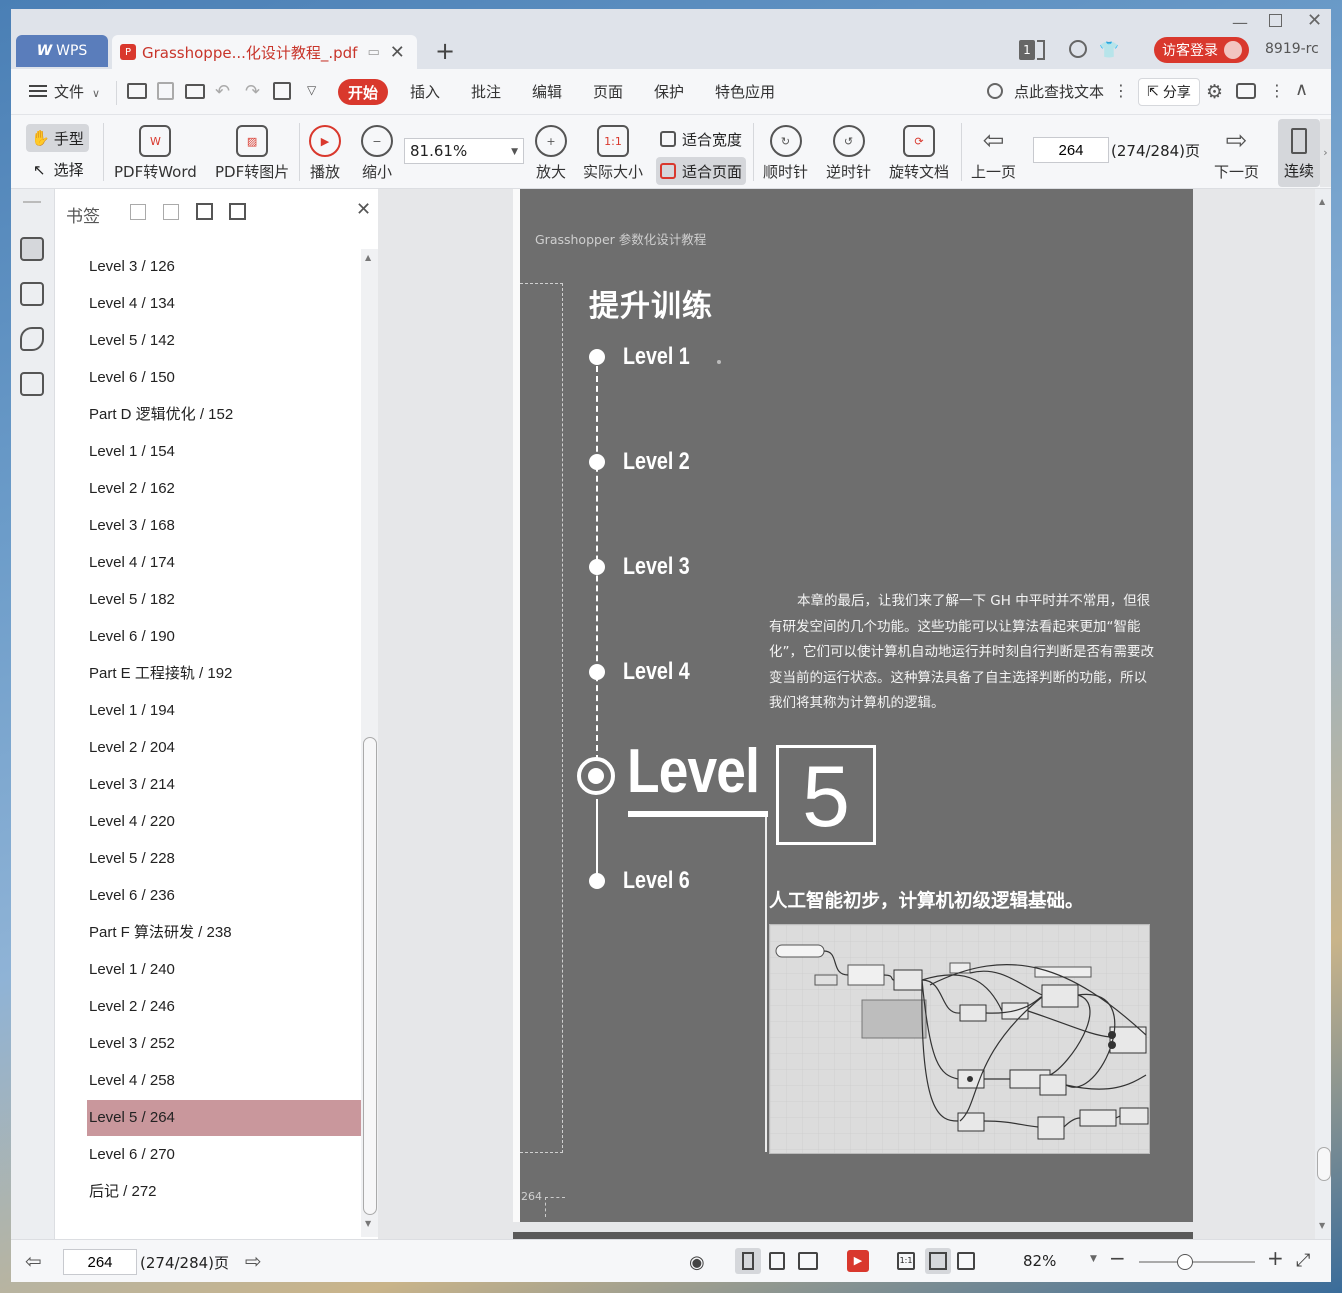  Describe the element at coordinates (224, 600) in the screenshot. I see `bookmark-item: Level 5 / 182` at that location.